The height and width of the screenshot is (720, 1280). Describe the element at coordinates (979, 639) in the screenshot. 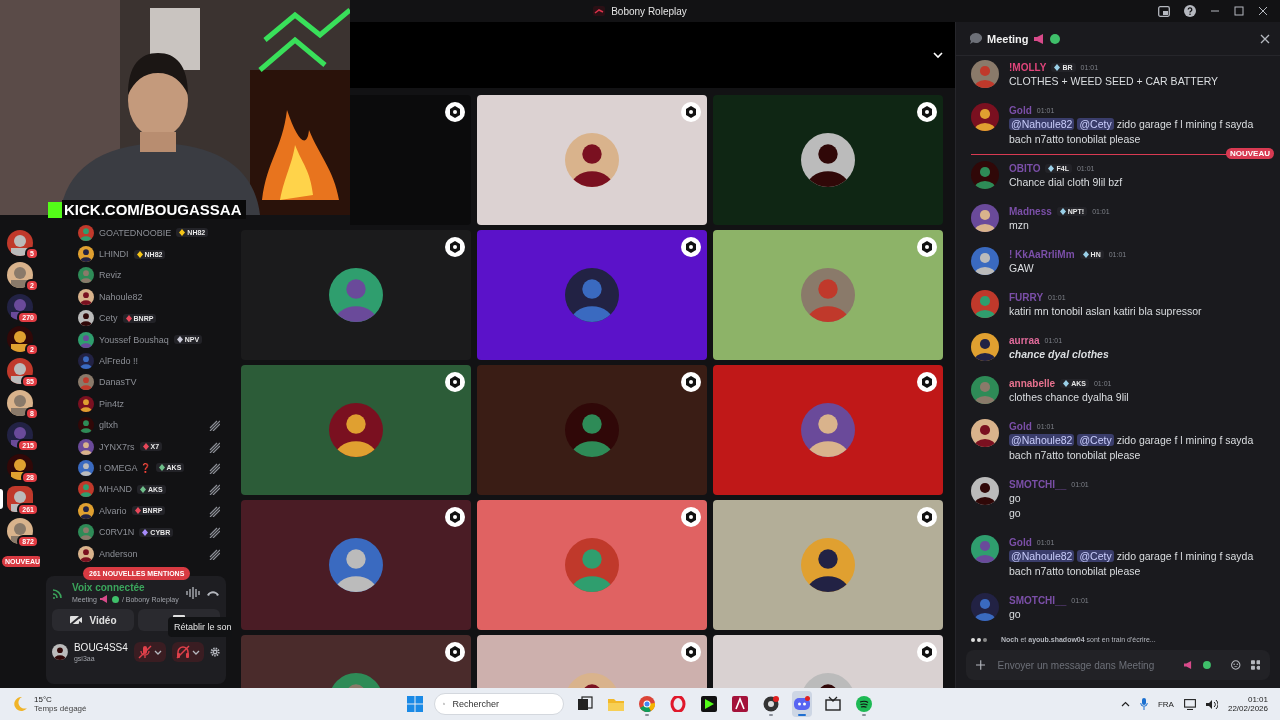

I see `typing-dots-icon` at that location.